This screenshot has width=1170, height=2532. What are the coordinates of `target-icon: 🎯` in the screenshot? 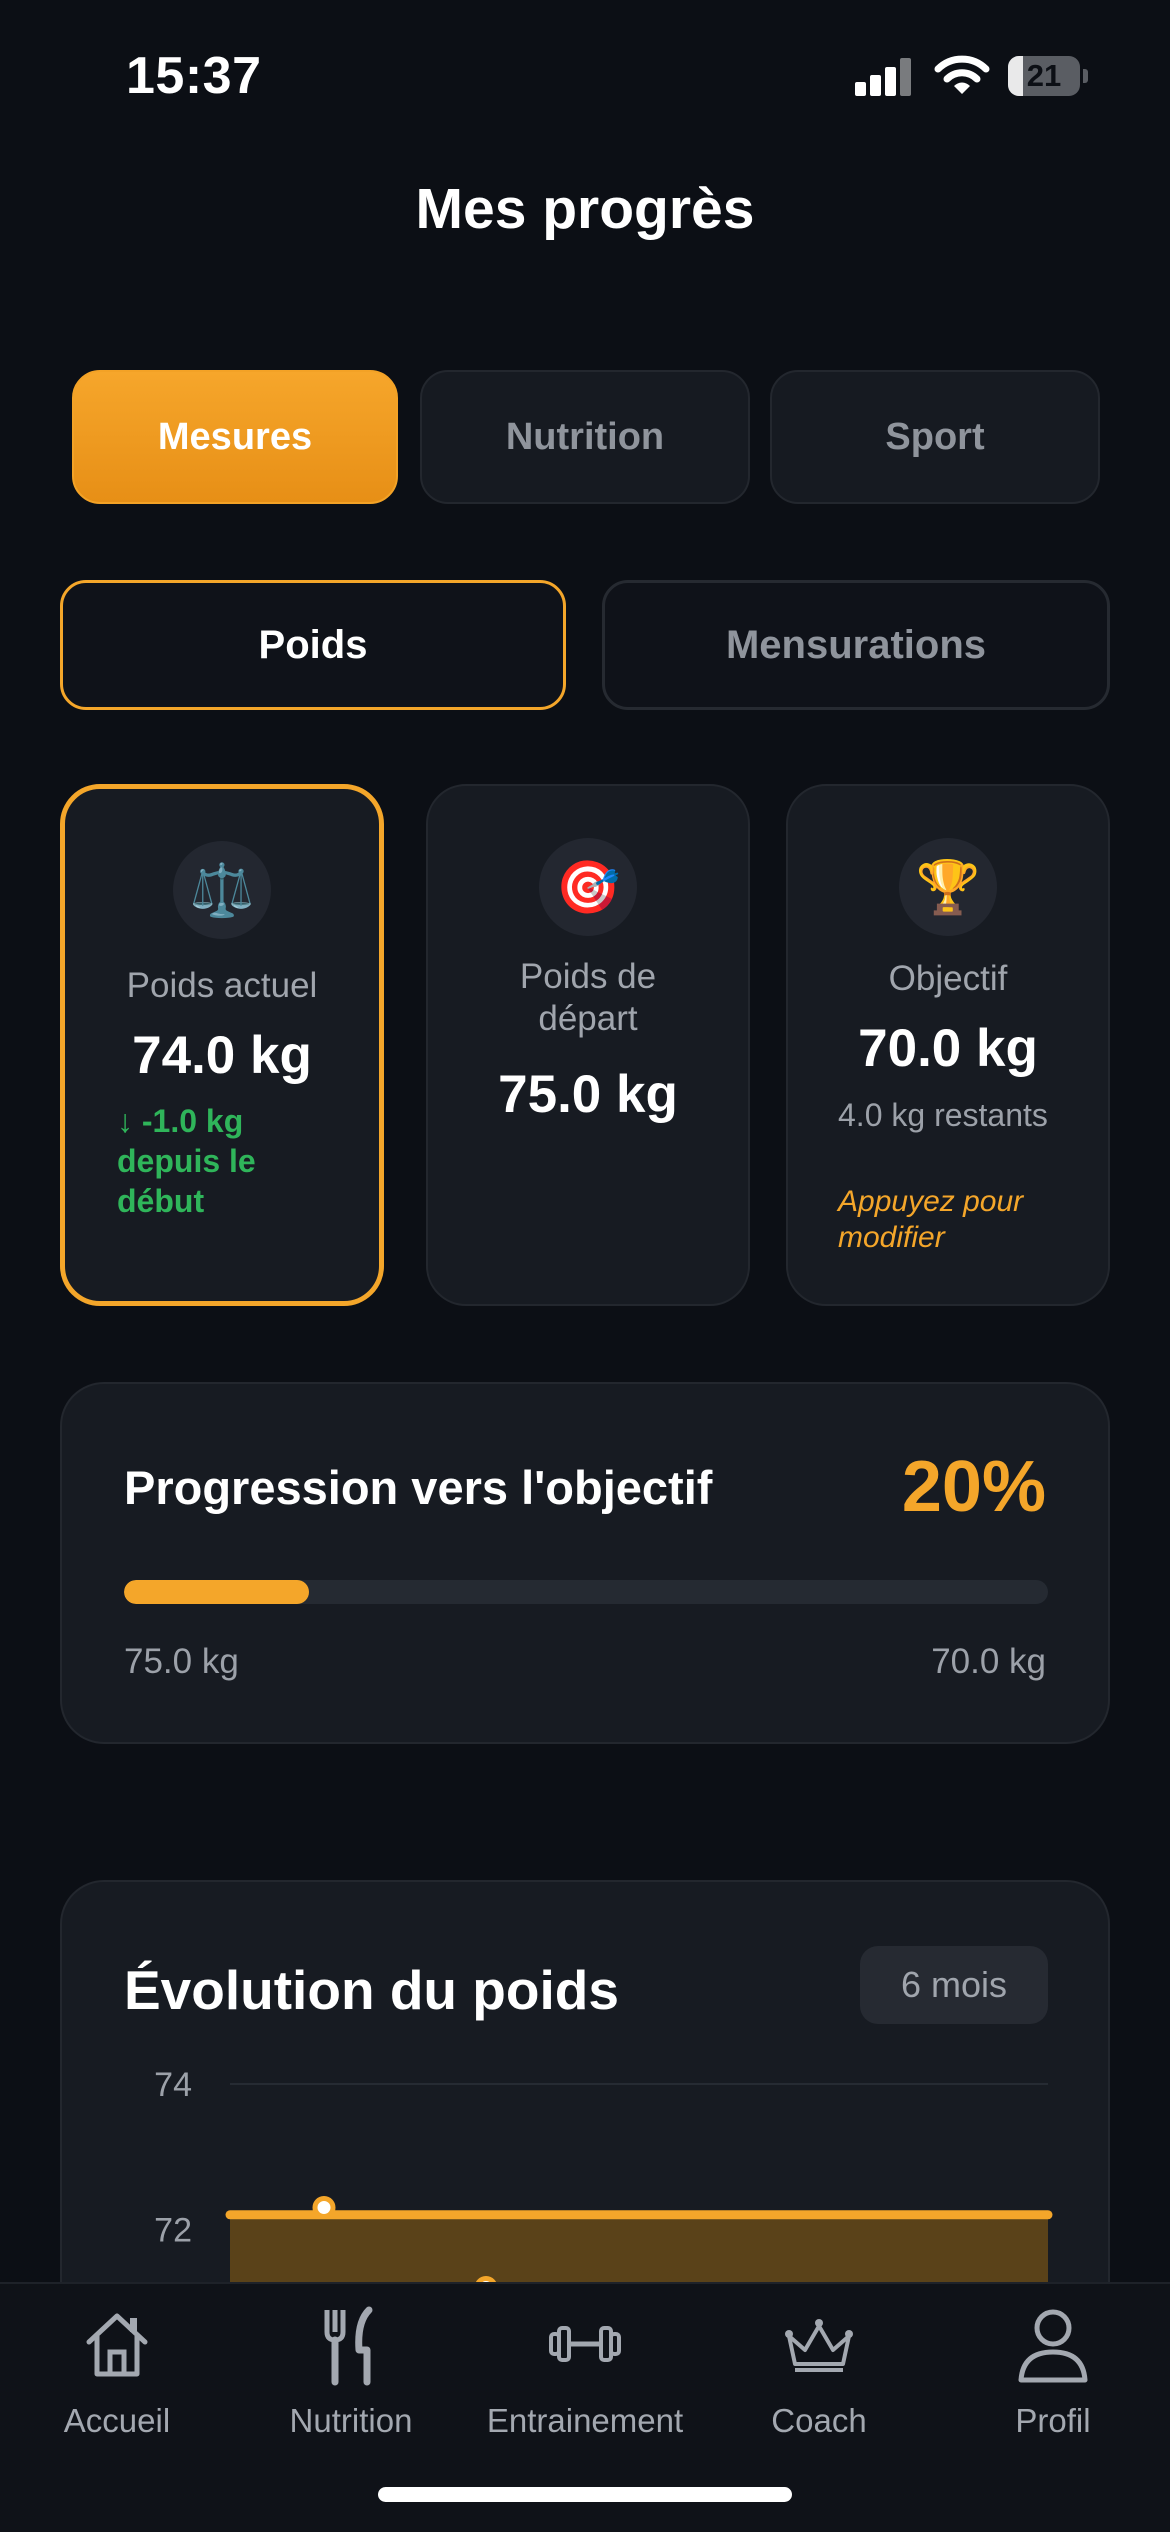 It's located at (588, 887).